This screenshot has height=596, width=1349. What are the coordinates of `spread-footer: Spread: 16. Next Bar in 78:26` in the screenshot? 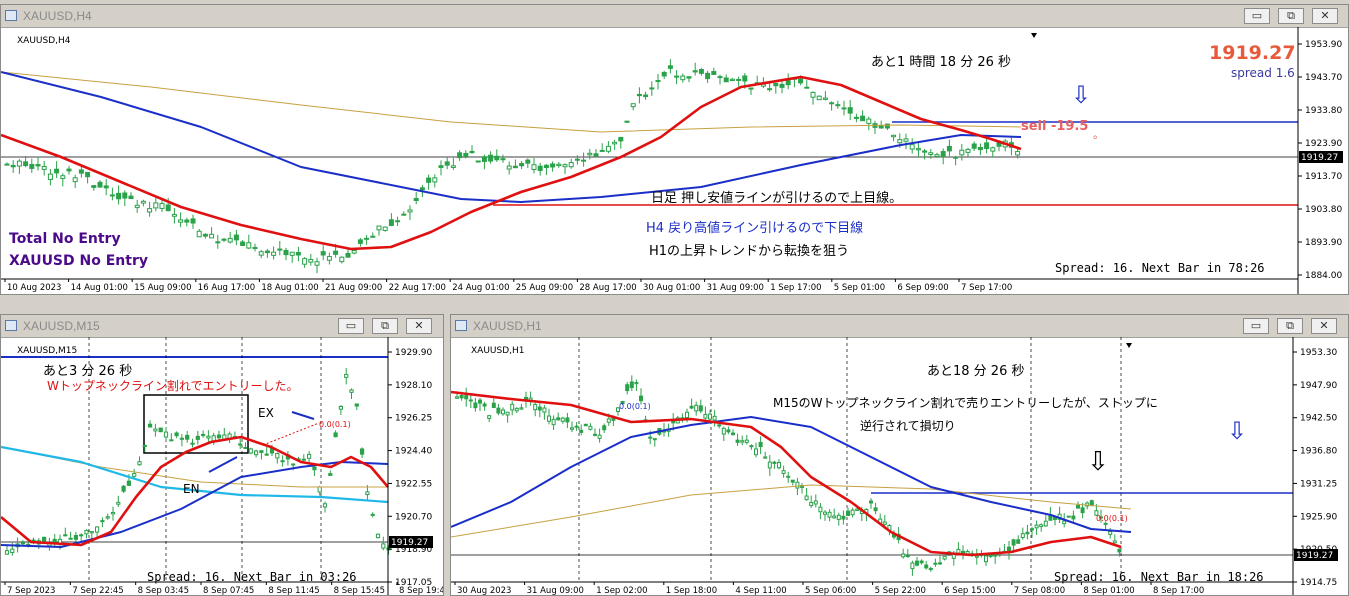 It's located at (1160, 268).